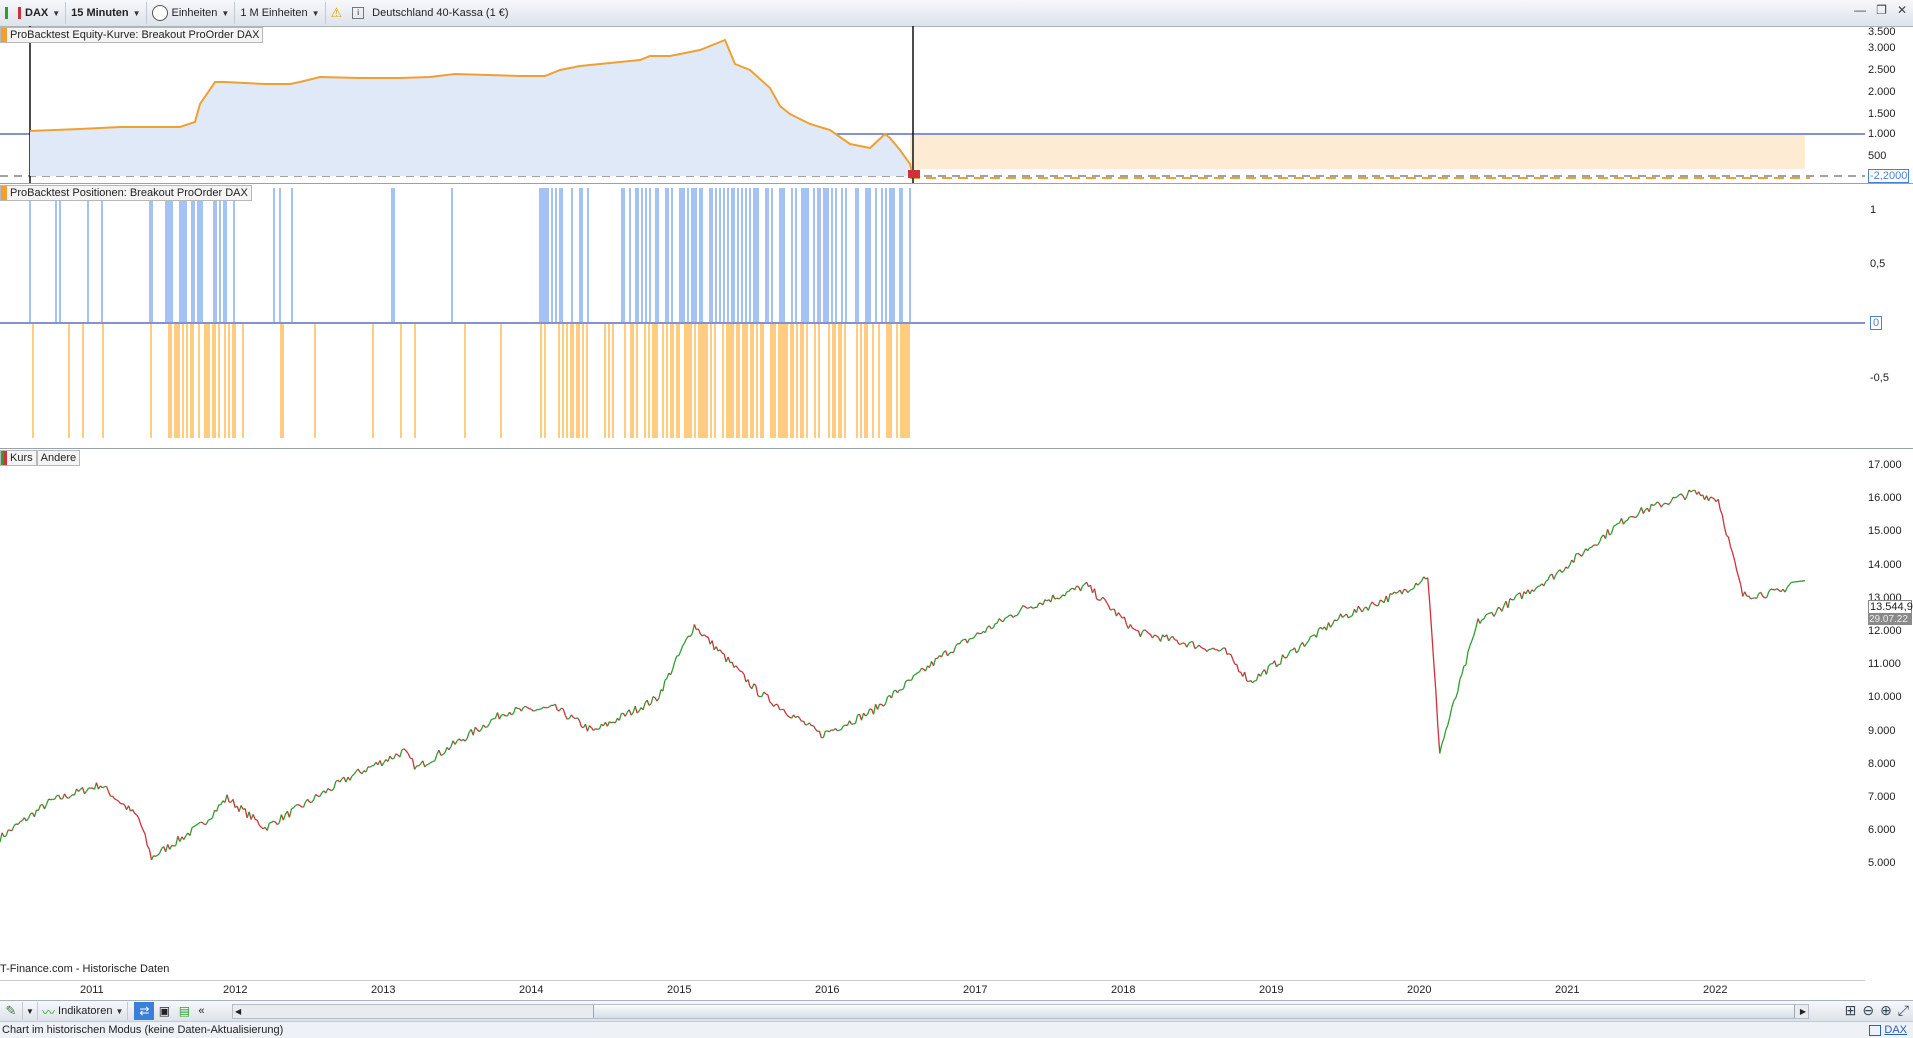 The image size is (1913, 1038). What do you see at coordinates (1886, 1010) in the screenshot?
I see `zoom-in-icon: ⊕` at bounding box center [1886, 1010].